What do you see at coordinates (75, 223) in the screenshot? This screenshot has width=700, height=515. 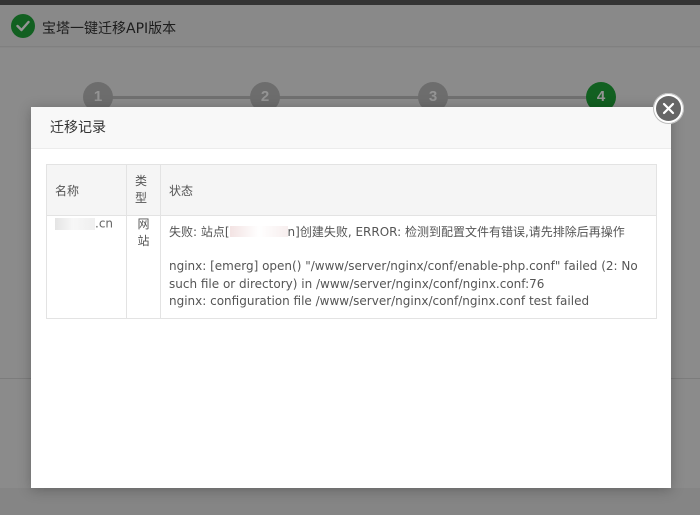 I see `redacted-site-name` at bounding box center [75, 223].